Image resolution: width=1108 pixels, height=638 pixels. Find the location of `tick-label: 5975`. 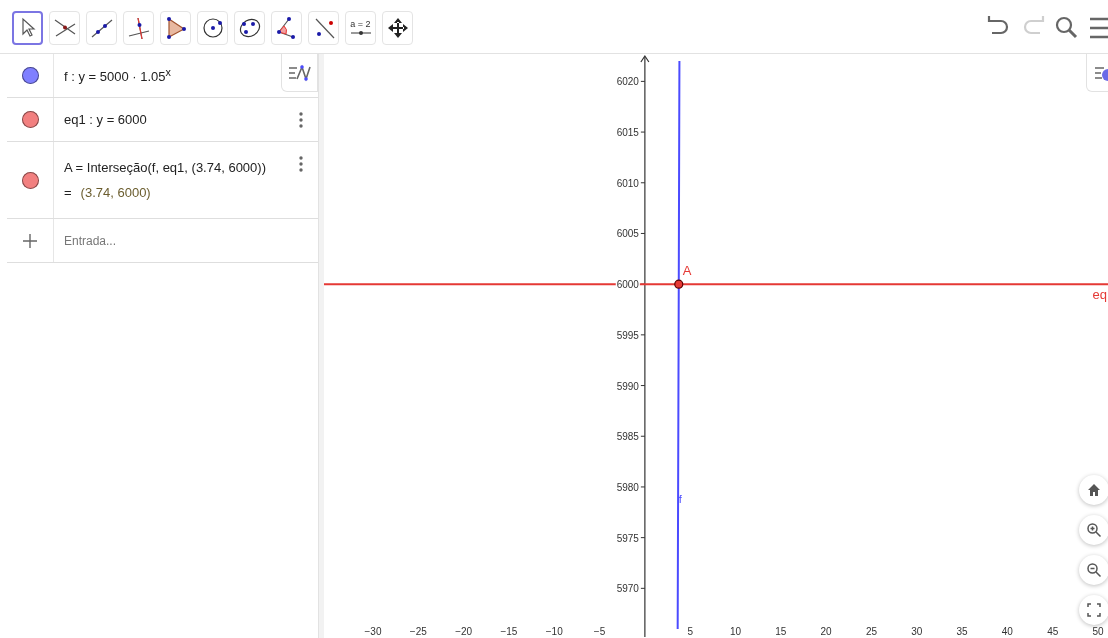

tick-label: 5975 is located at coordinates (627, 538).